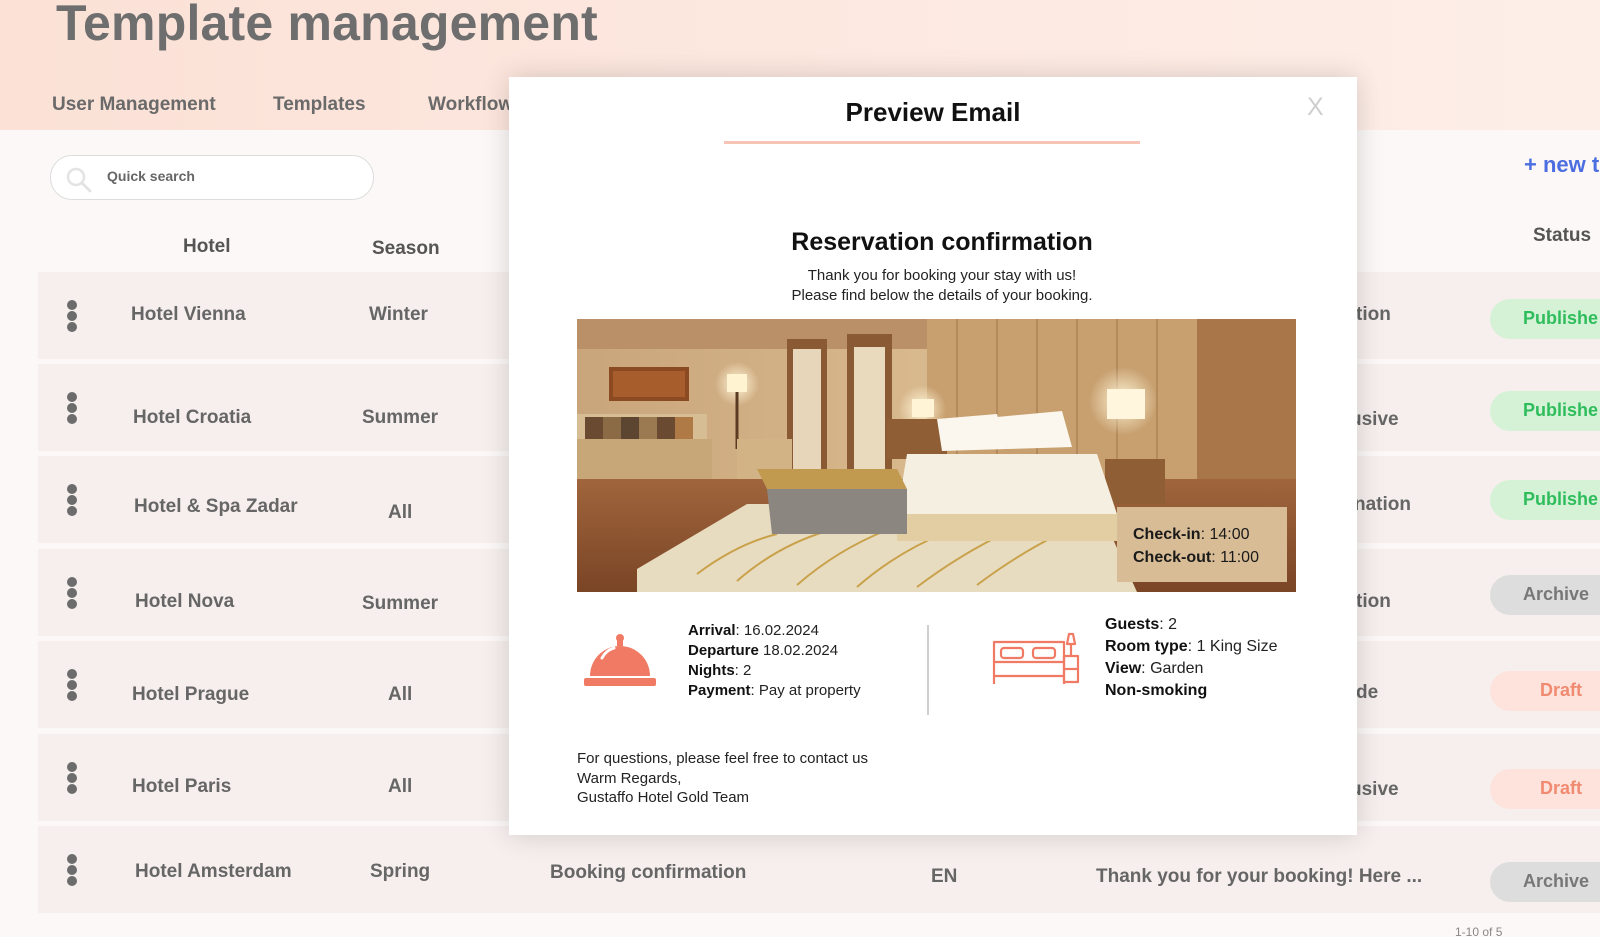 This screenshot has height=937, width=1600. I want to click on nights-value: : 2, so click(743, 670).